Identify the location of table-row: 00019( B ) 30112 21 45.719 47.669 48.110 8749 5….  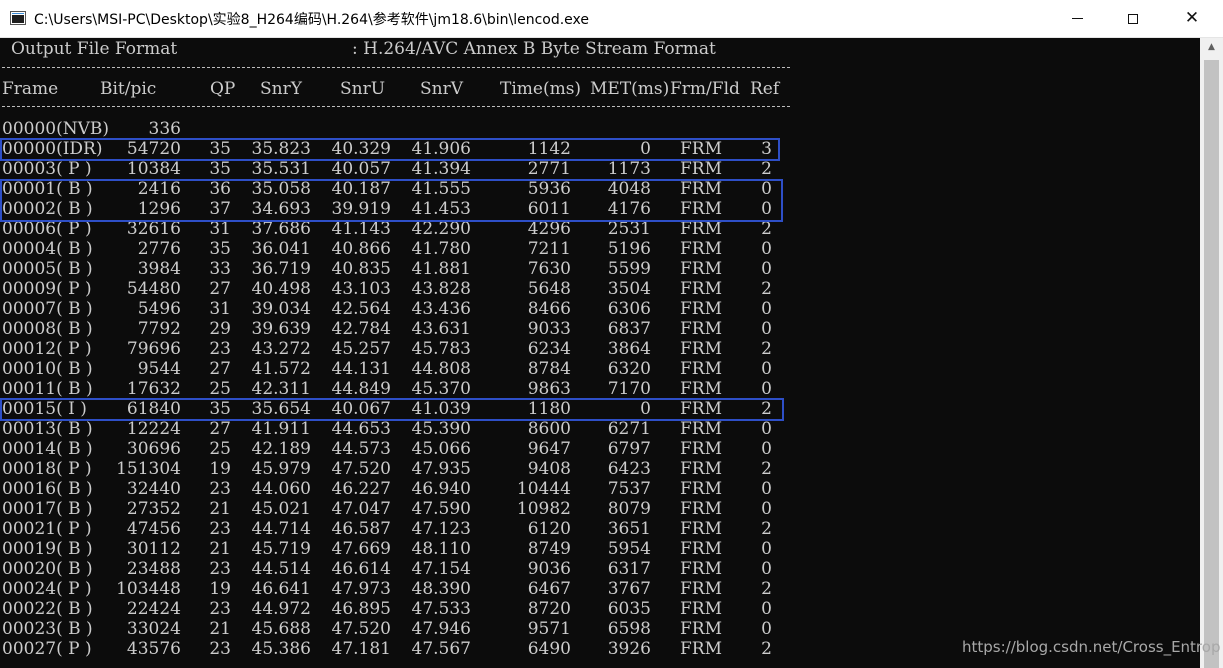
(600, 549).